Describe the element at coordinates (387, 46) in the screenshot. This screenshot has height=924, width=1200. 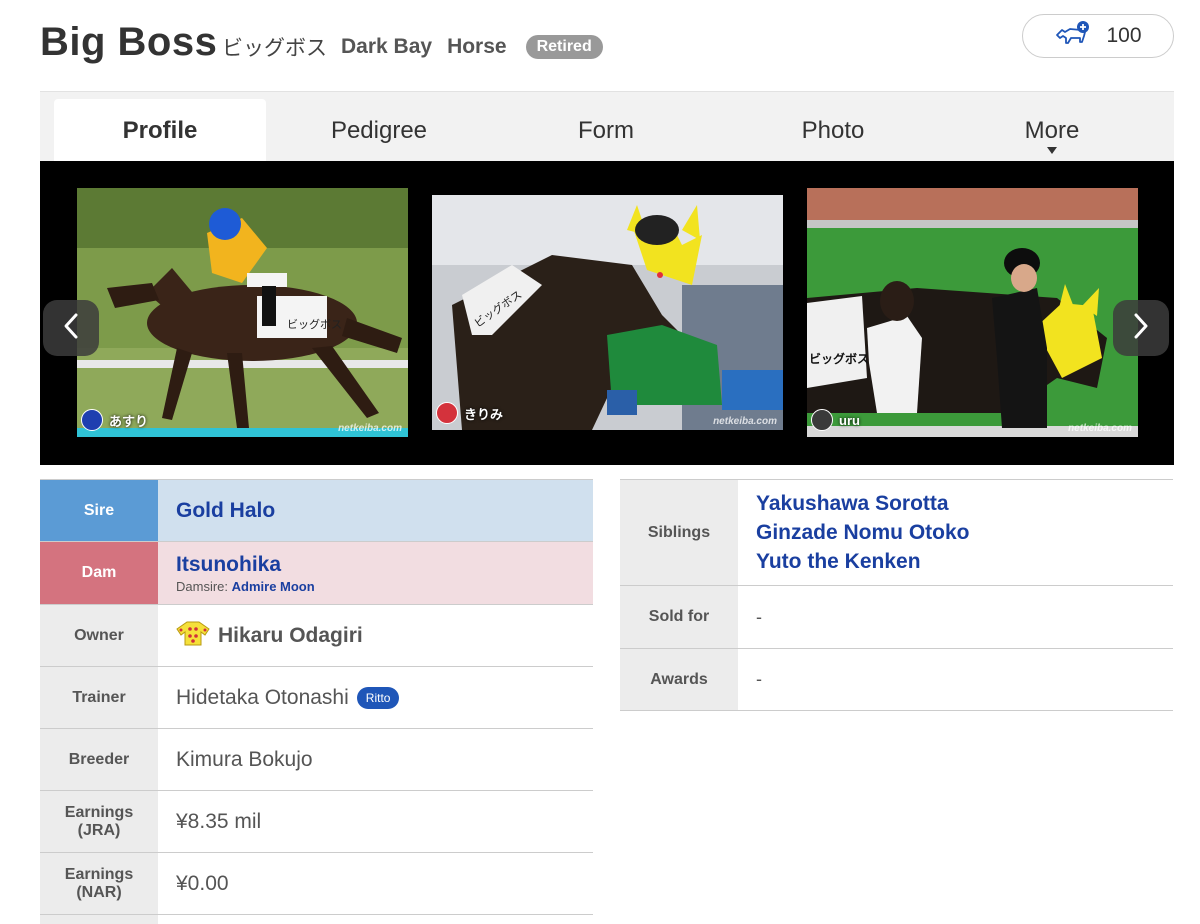
I see `horse-coat: Dark Bay` at that location.